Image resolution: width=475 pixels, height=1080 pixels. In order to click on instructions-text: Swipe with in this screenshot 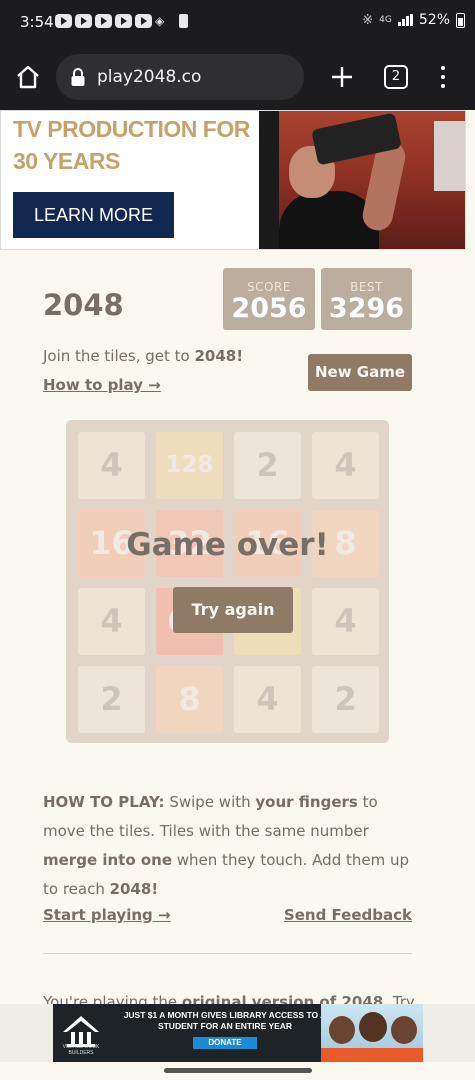, I will do `click(210, 802)`.